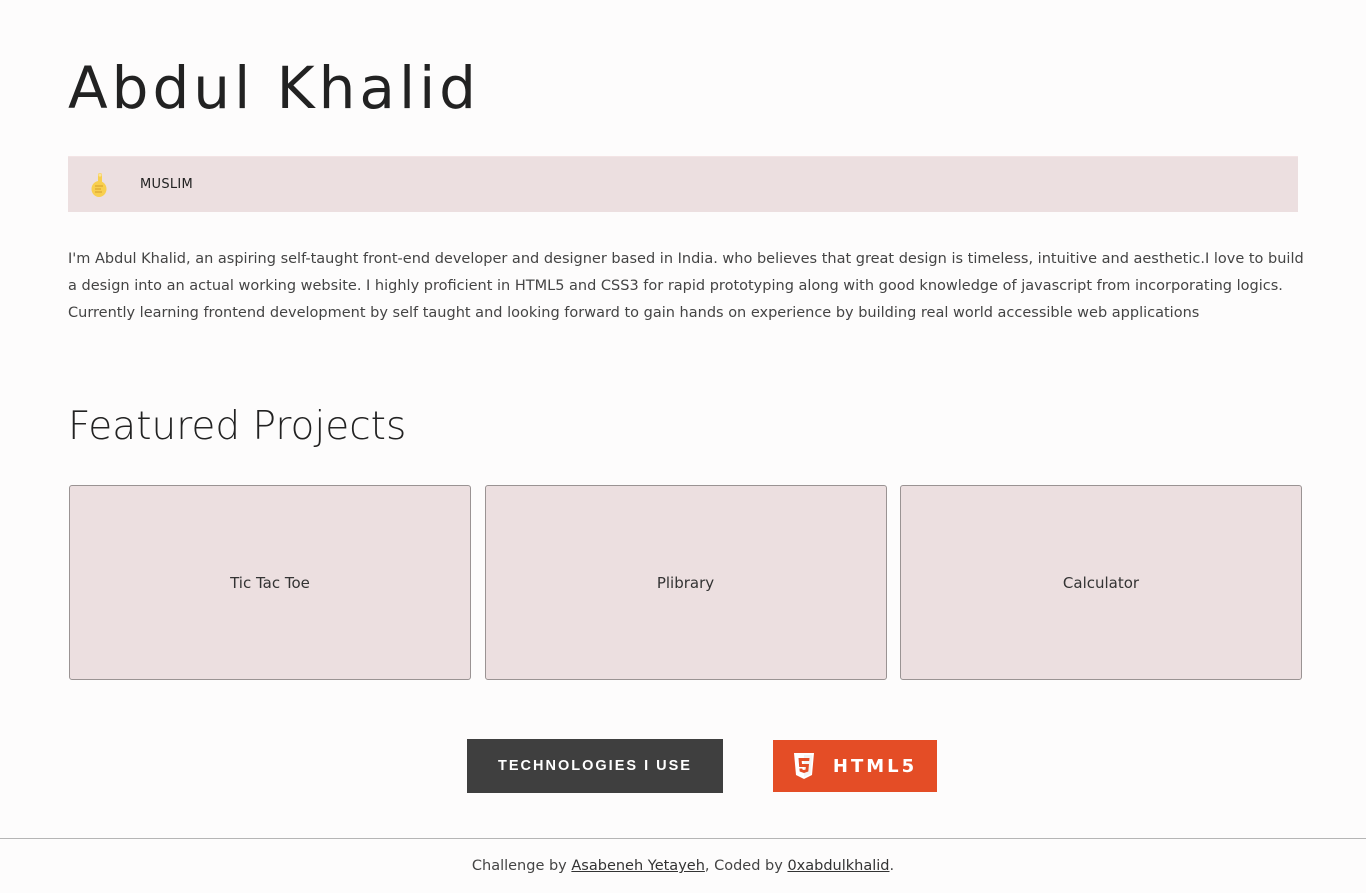 Image resolution: width=1366 pixels, height=893 pixels. Describe the element at coordinates (892, 866) in the screenshot. I see `footer-suffix: .` at that location.